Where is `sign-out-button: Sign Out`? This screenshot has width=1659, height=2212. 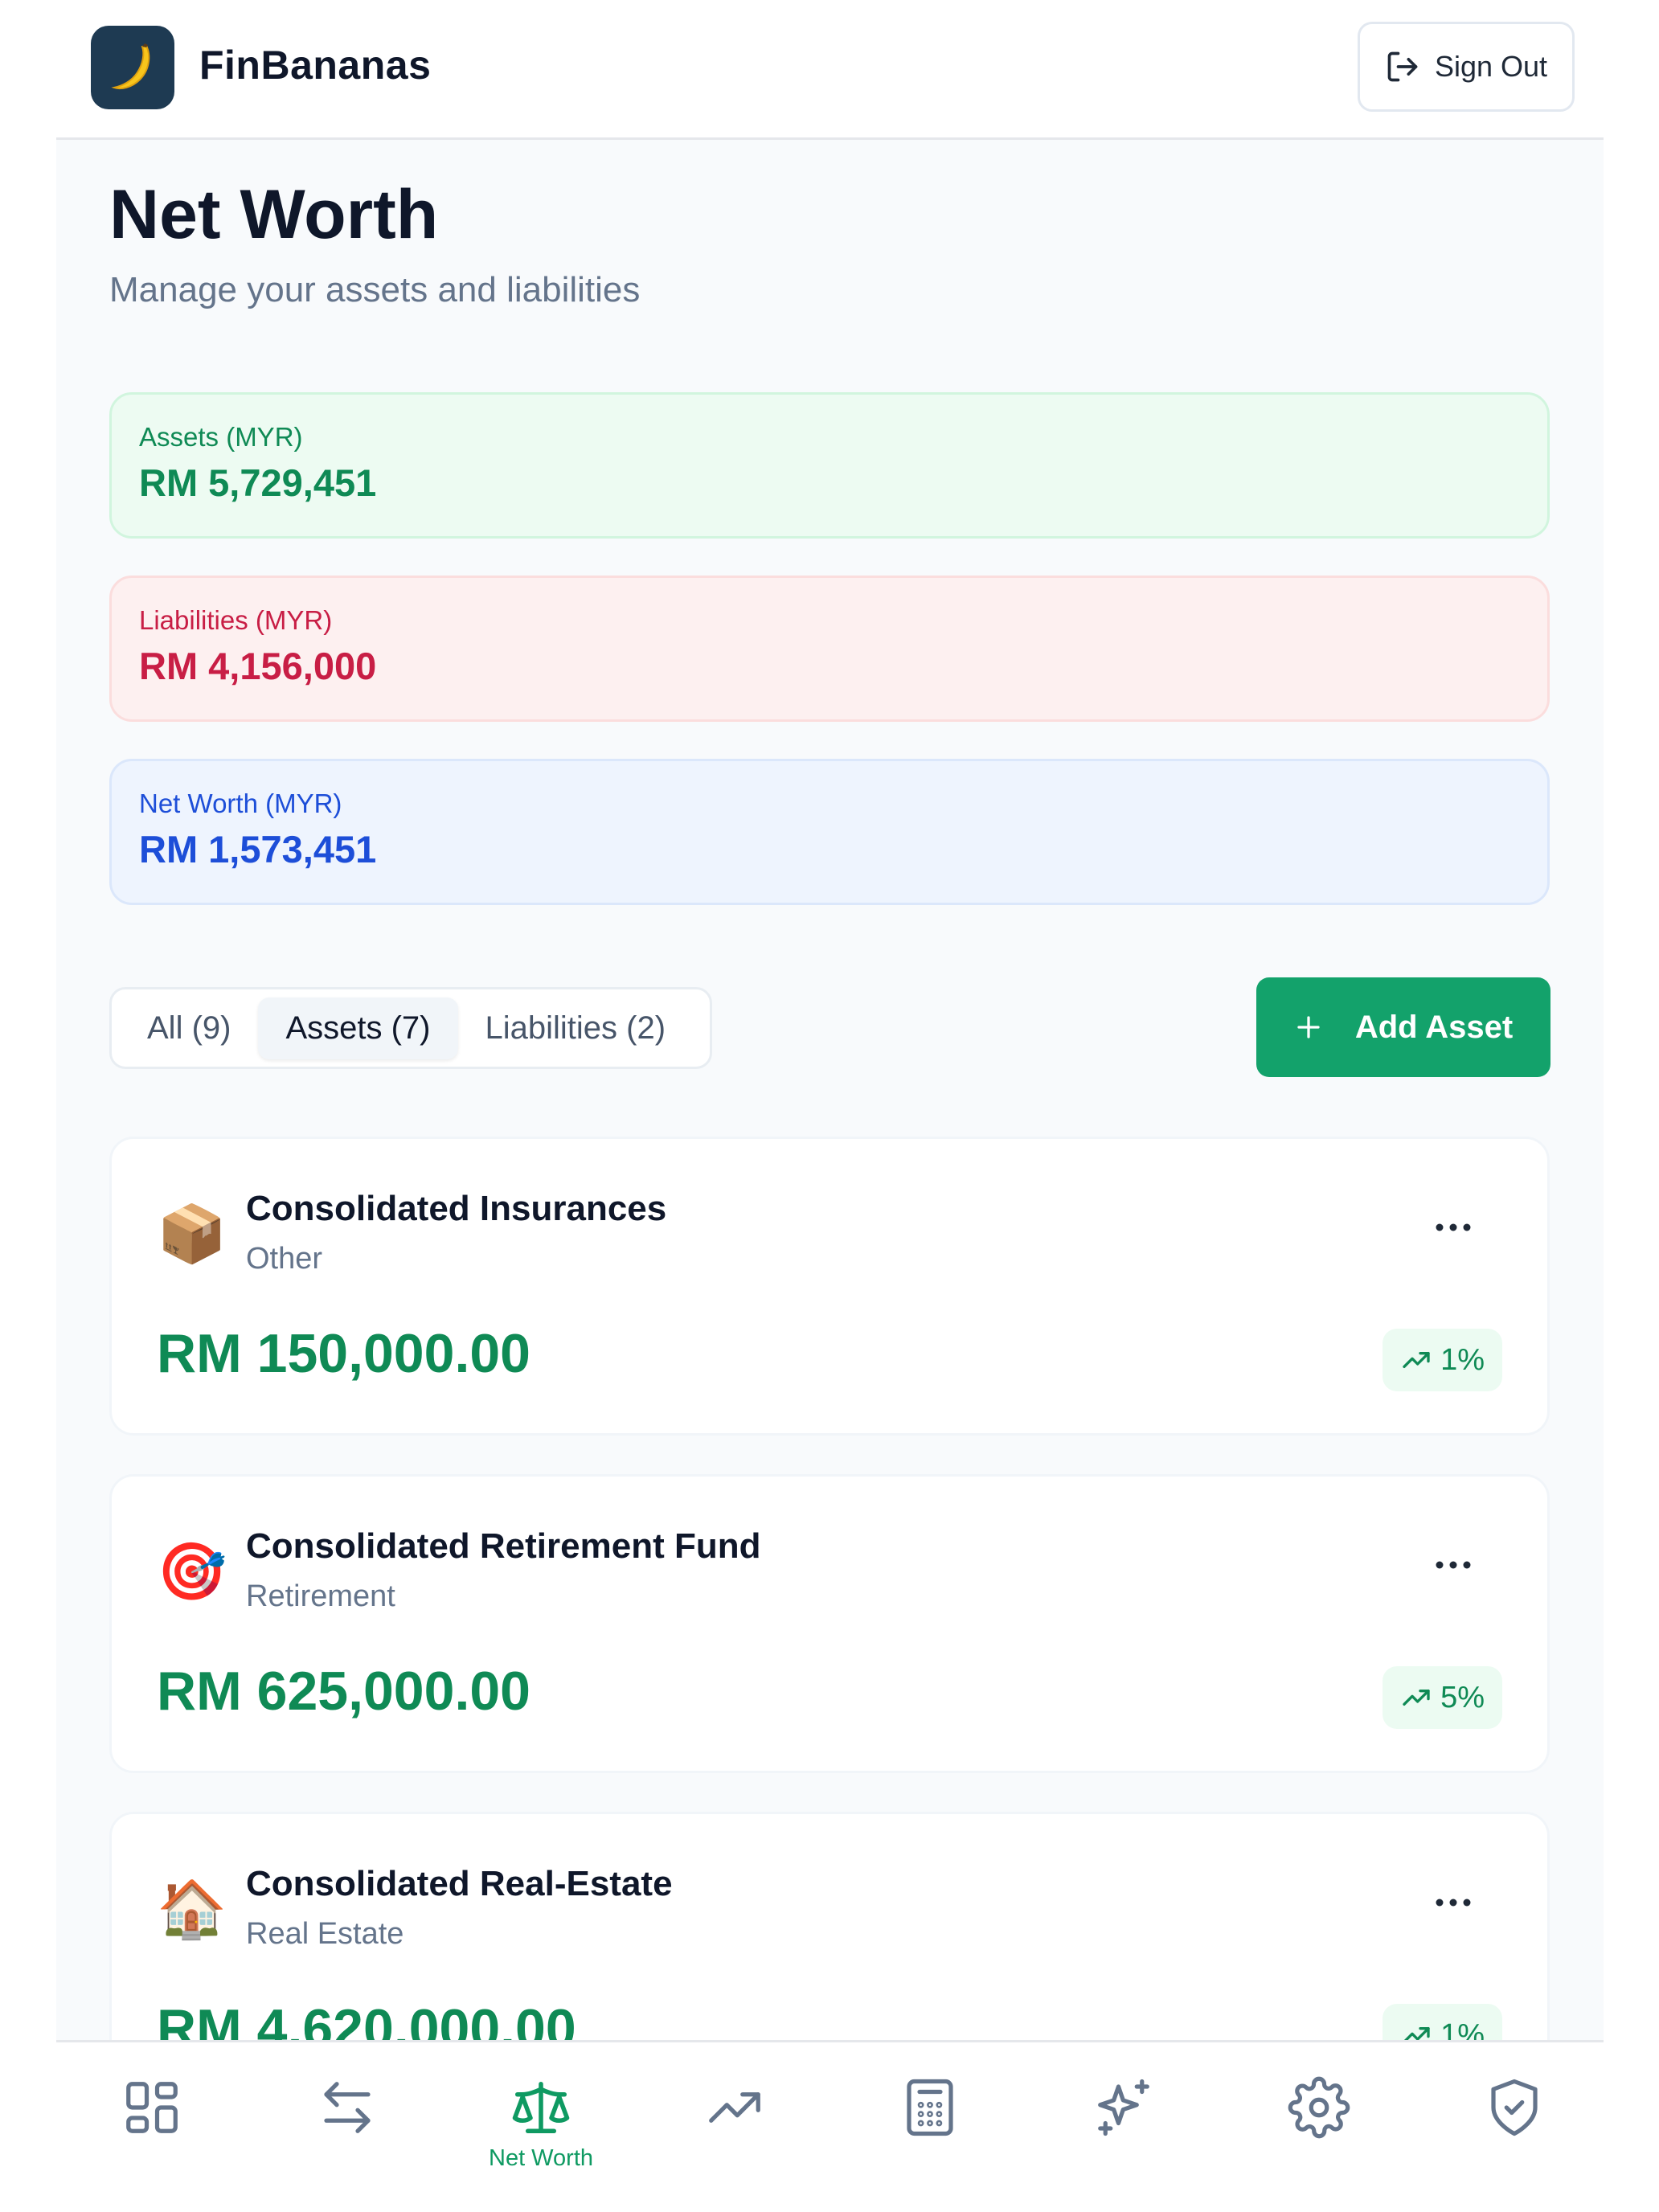 sign-out-button: Sign Out is located at coordinates (1466, 67).